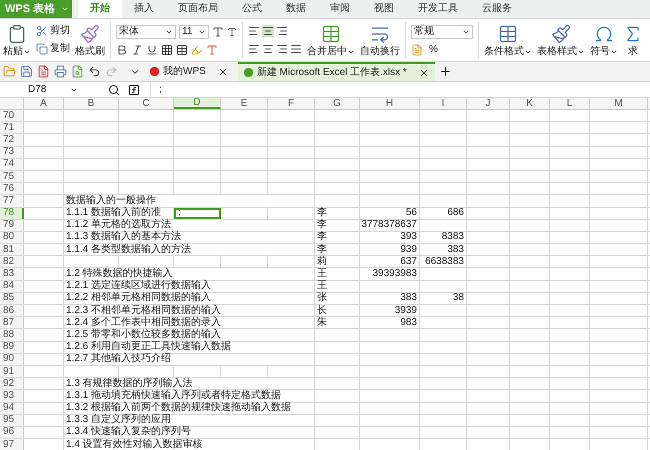 This screenshot has height=450, width=650. What do you see at coordinates (40, 89) in the screenshot?
I see `name-box: D78` at bounding box center [40, 89].